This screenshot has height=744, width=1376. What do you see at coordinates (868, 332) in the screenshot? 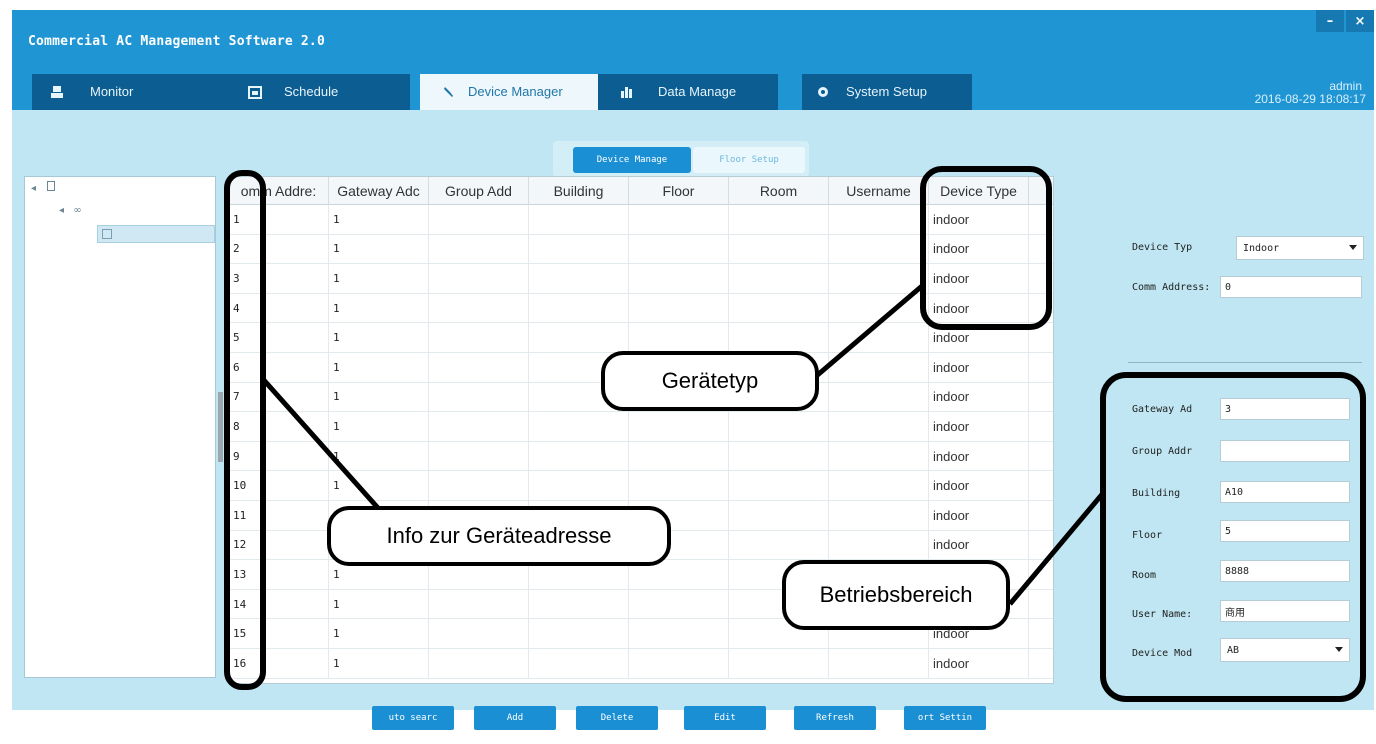
I see `annotation-line-type` at bounding box center [868, 332].